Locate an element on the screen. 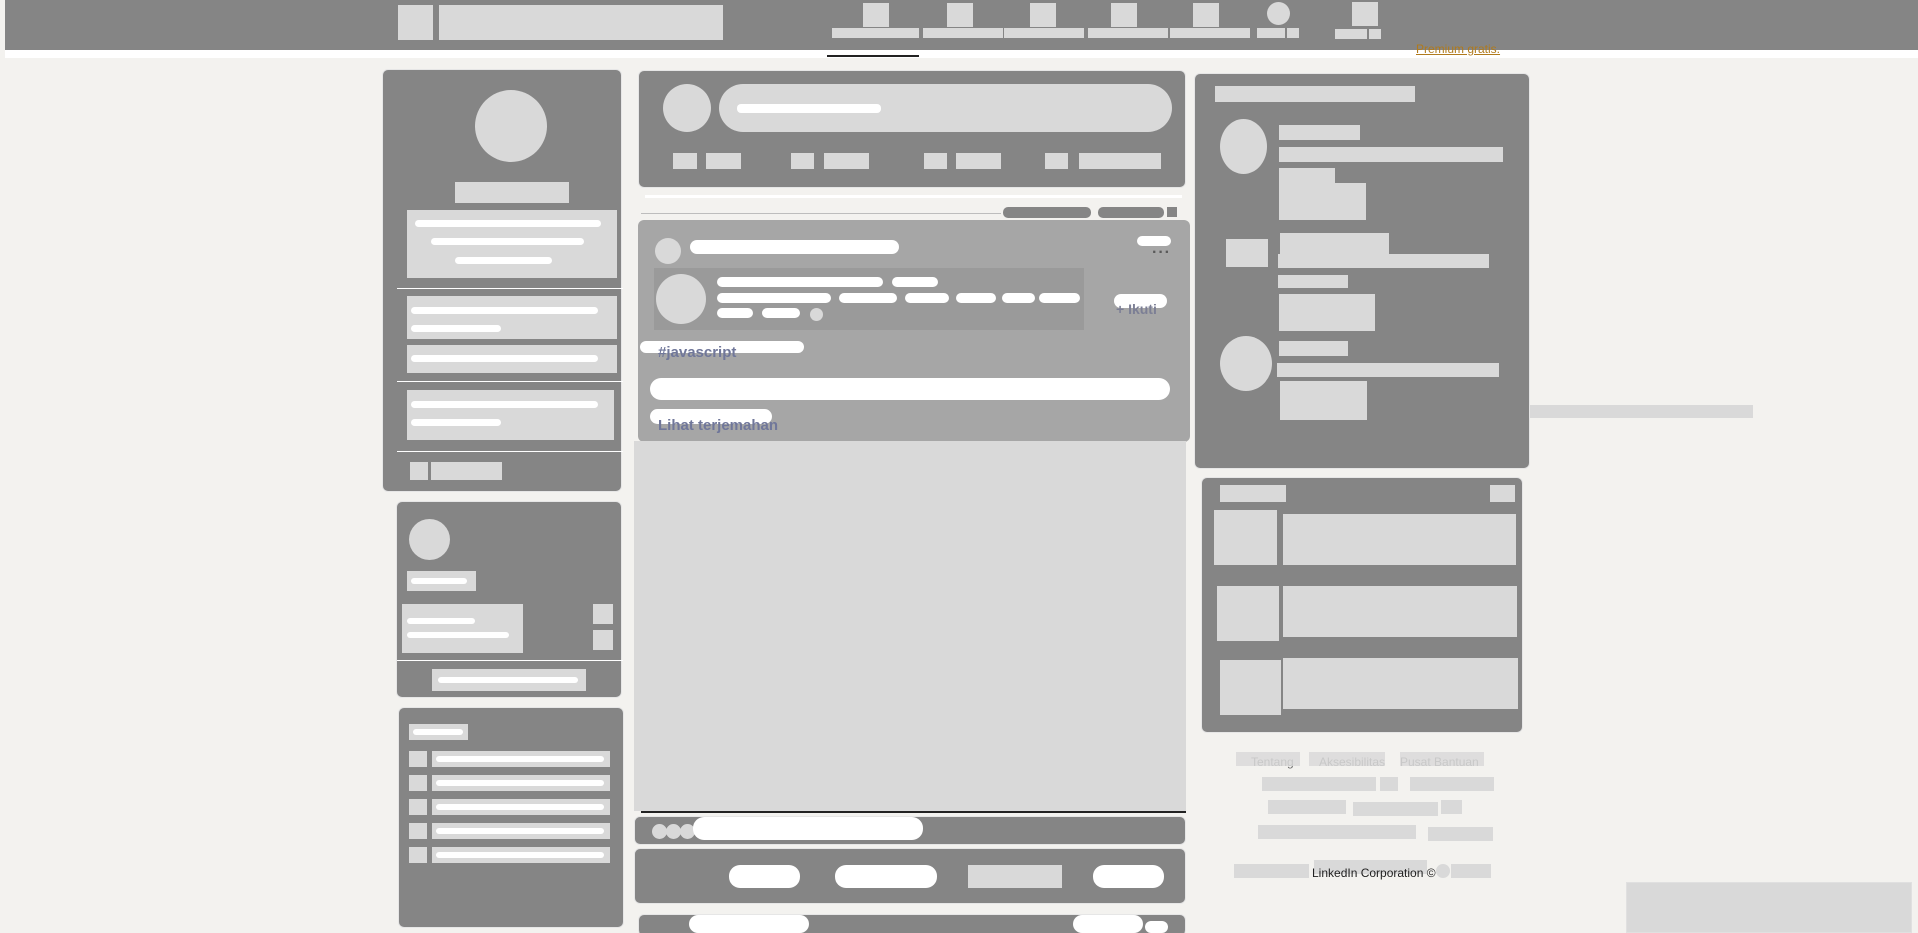 This screenshot has height=933, width=1918. follow-label: + Ikuti is located at coordinates (1136, 309).